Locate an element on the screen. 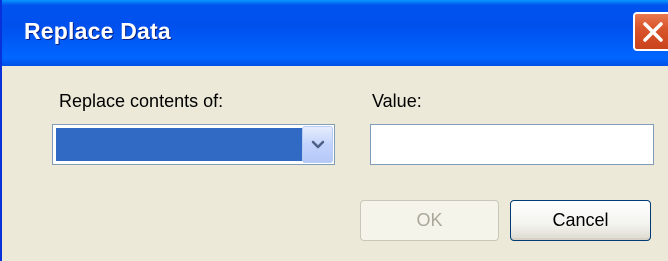 Image resolution: width=668 pixels, height=261 pixels. close-icon is located at coordinates (653, 32).